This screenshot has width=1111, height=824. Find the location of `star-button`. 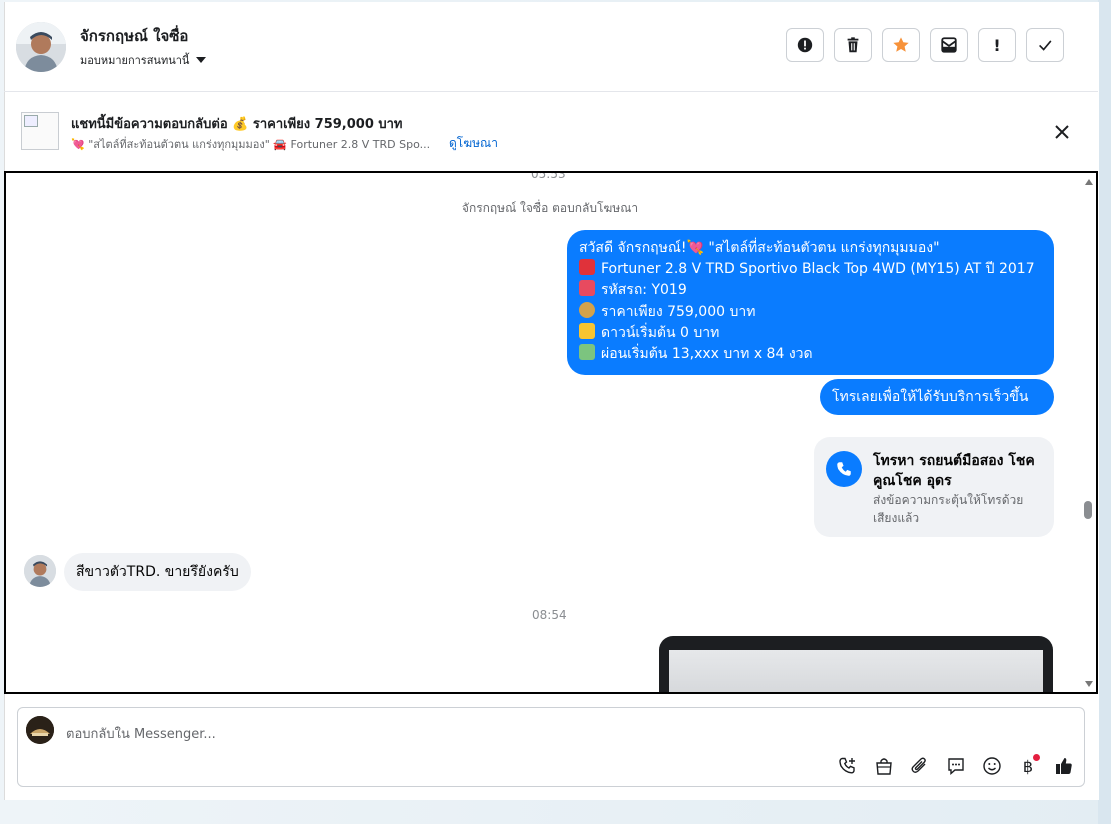

star-button is located at coordinates (901, 45).